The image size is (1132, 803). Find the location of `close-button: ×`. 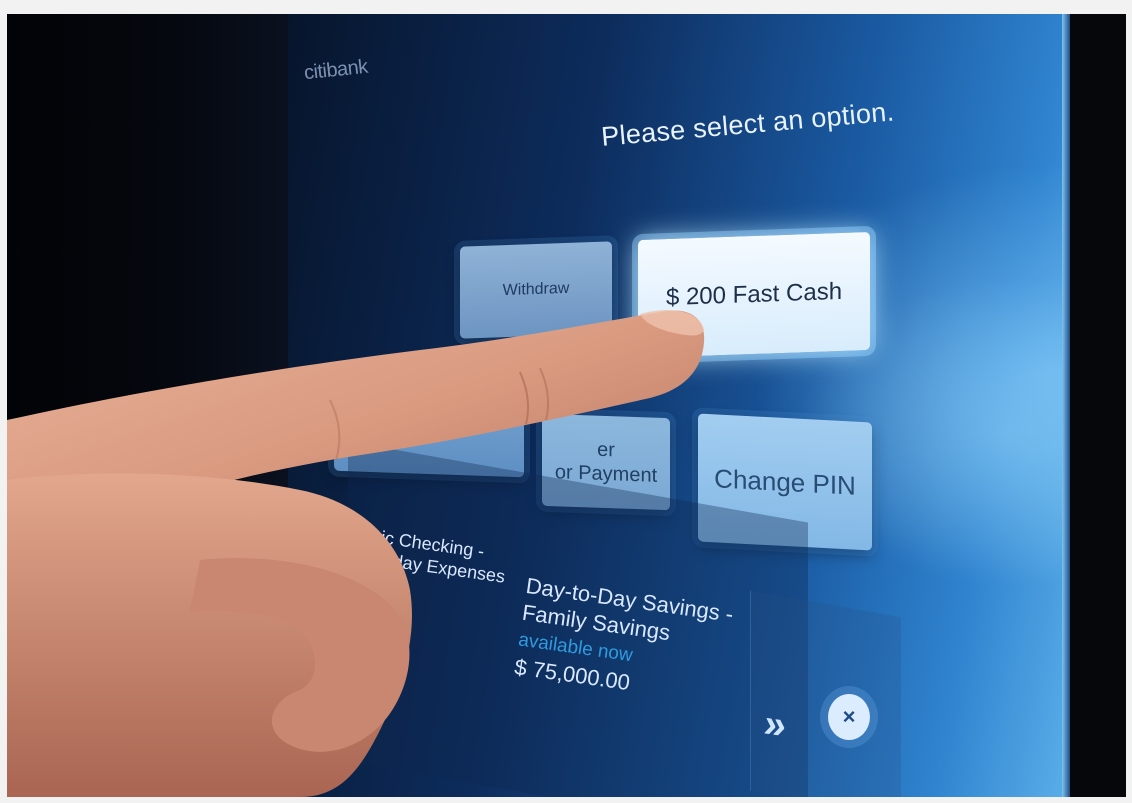

close-button: × is located at coordinates (849, 717).